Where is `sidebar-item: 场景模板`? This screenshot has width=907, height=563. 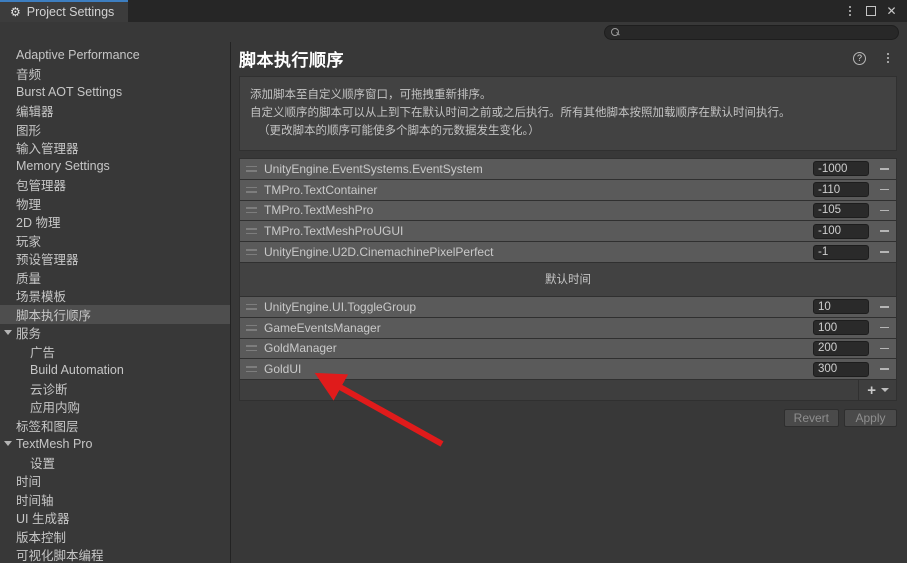
sidebar-item: 场景模板 is located at coordinates (115, 296).